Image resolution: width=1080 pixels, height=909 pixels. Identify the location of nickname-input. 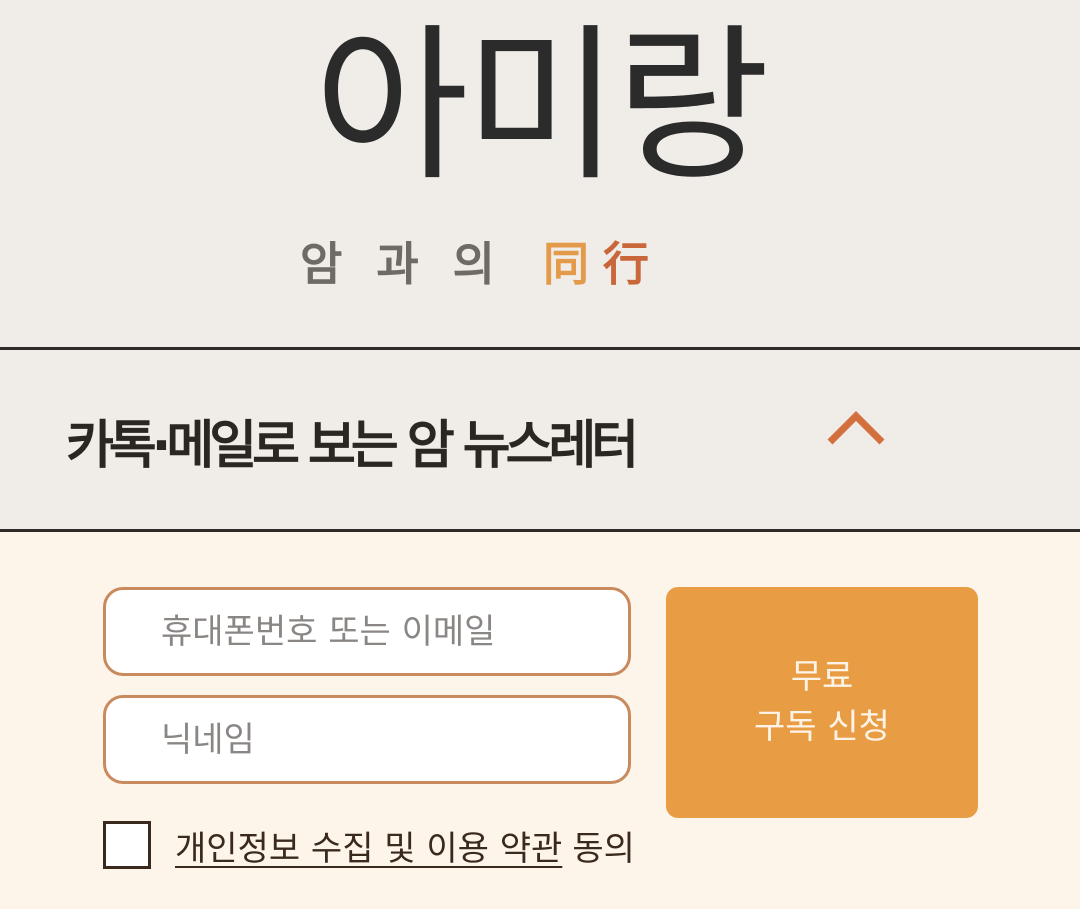
(367, 739).